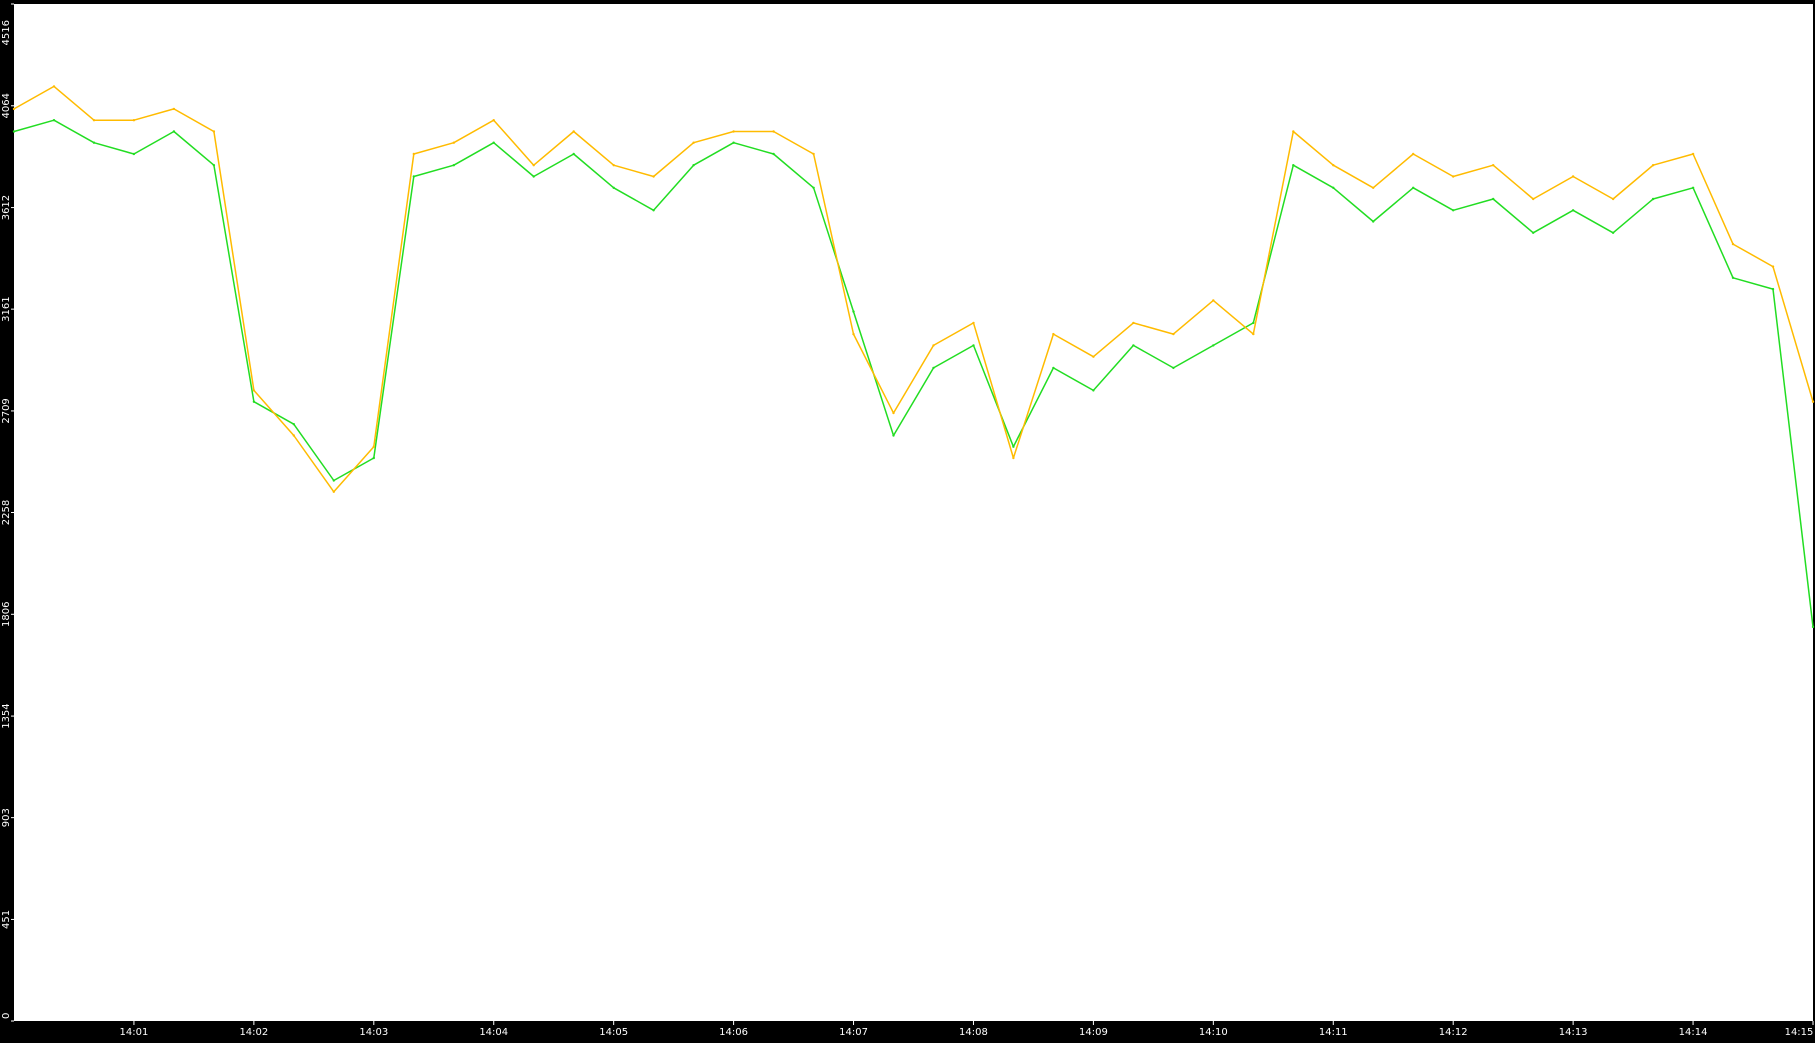 The height and width of the screenshot is (1043, 1815). Describe the element at coordinates (1213, 1032) in the screenshot. I see `x-tick-label: 14:10` at that location.